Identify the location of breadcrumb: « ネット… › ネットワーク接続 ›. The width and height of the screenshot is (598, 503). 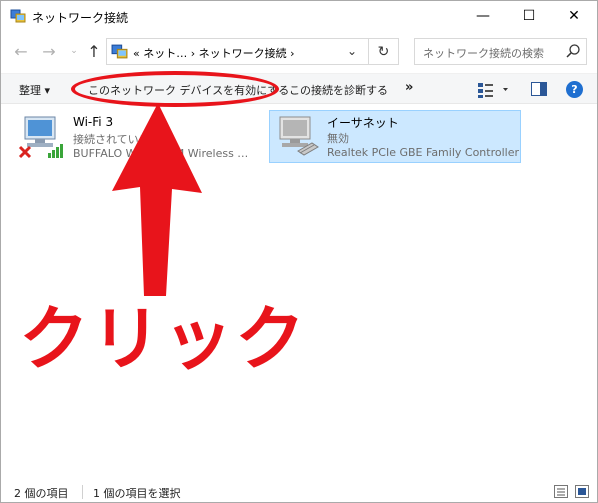
(214, 53).